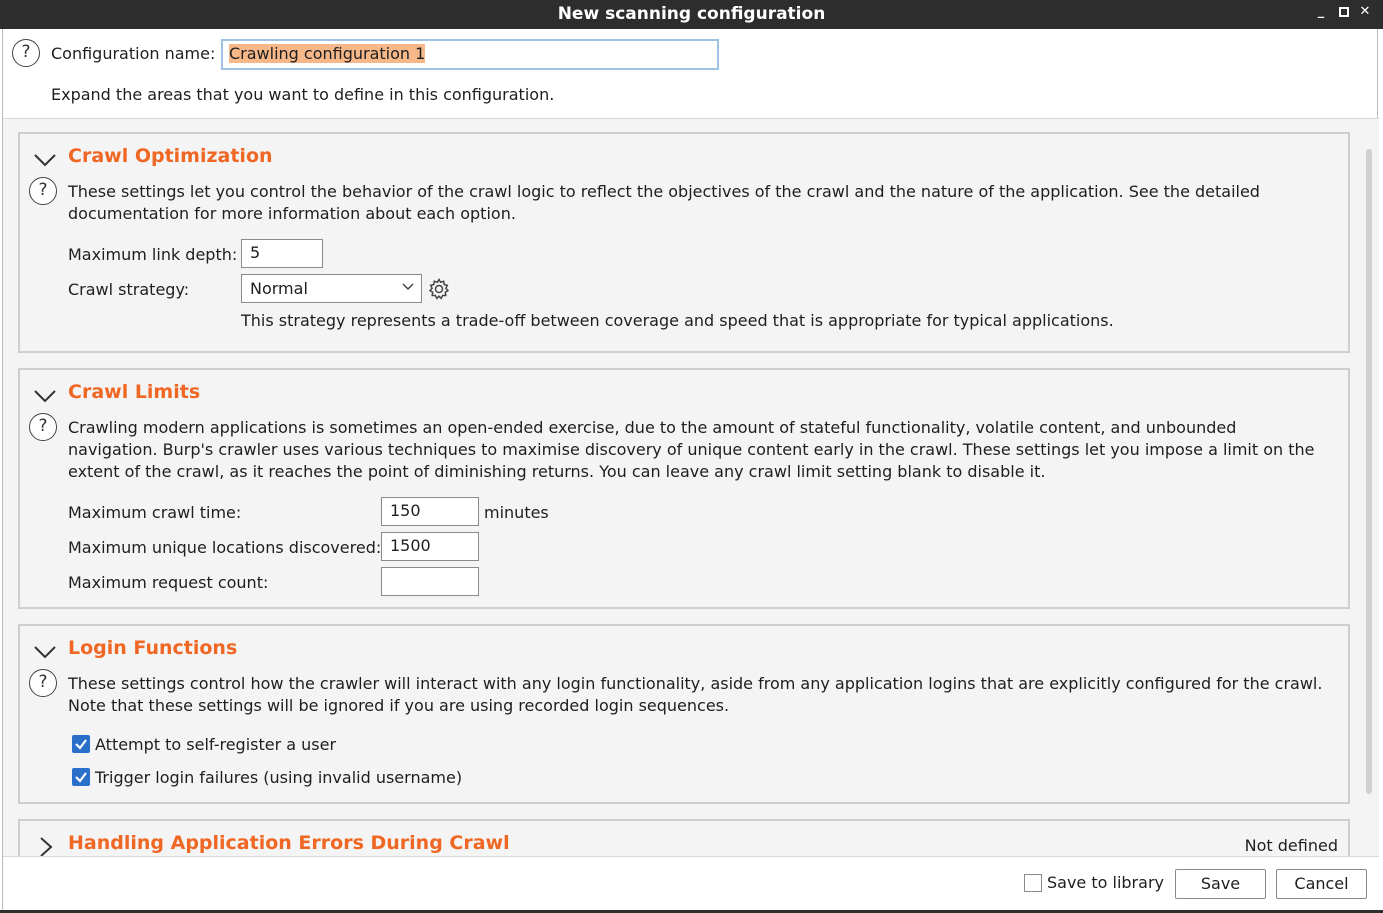 The image size is (1383, 913). I want to click on config-name-label: Configuration name:, so click(133, 53).